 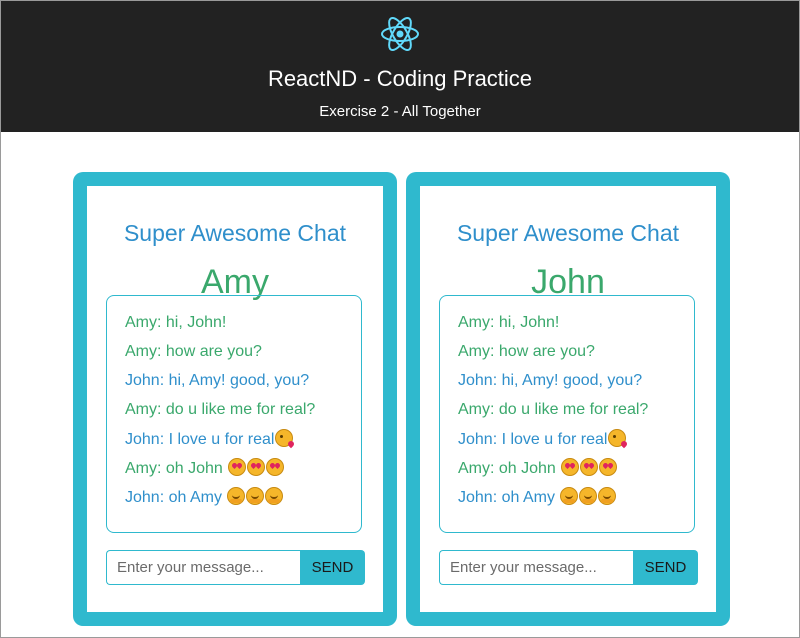 I want to click on app-subtitle: Exercise 2 - All Together, so click(x=400, y=111).